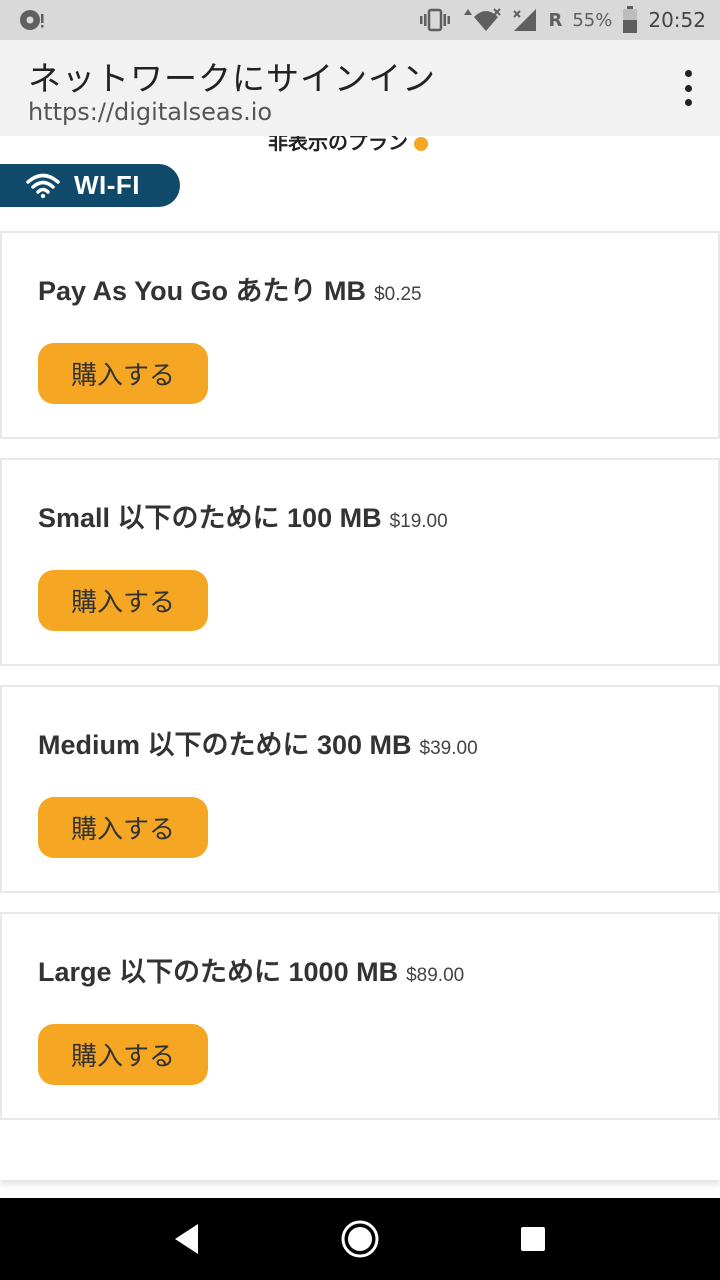 This screenshot has width=720, height=1280. I want to click on overflow-menu-icon, so click(688, 88).